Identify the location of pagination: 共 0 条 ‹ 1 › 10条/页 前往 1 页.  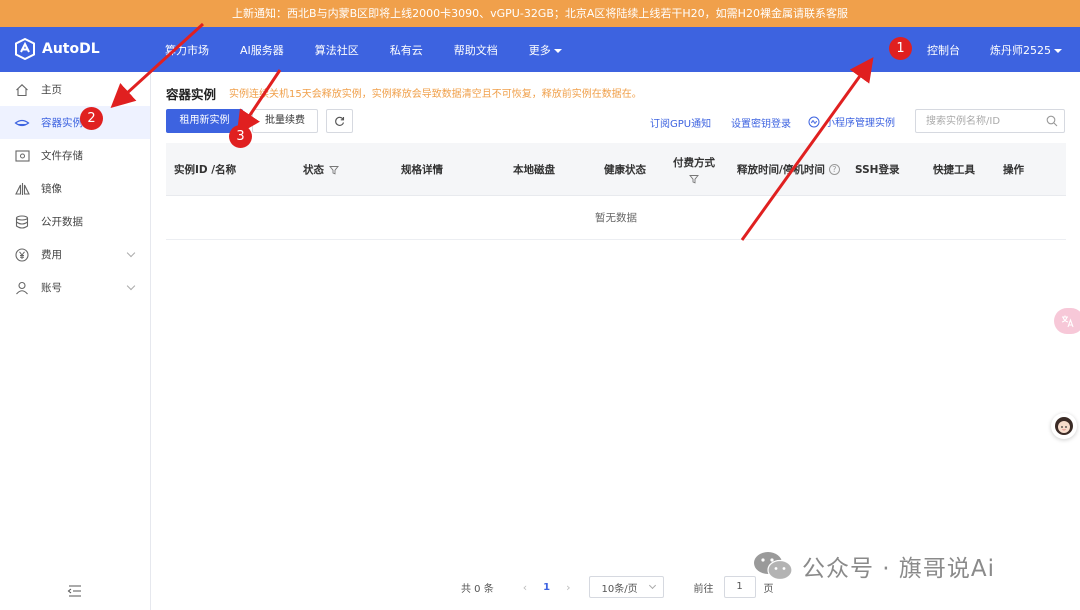
(617, 587).